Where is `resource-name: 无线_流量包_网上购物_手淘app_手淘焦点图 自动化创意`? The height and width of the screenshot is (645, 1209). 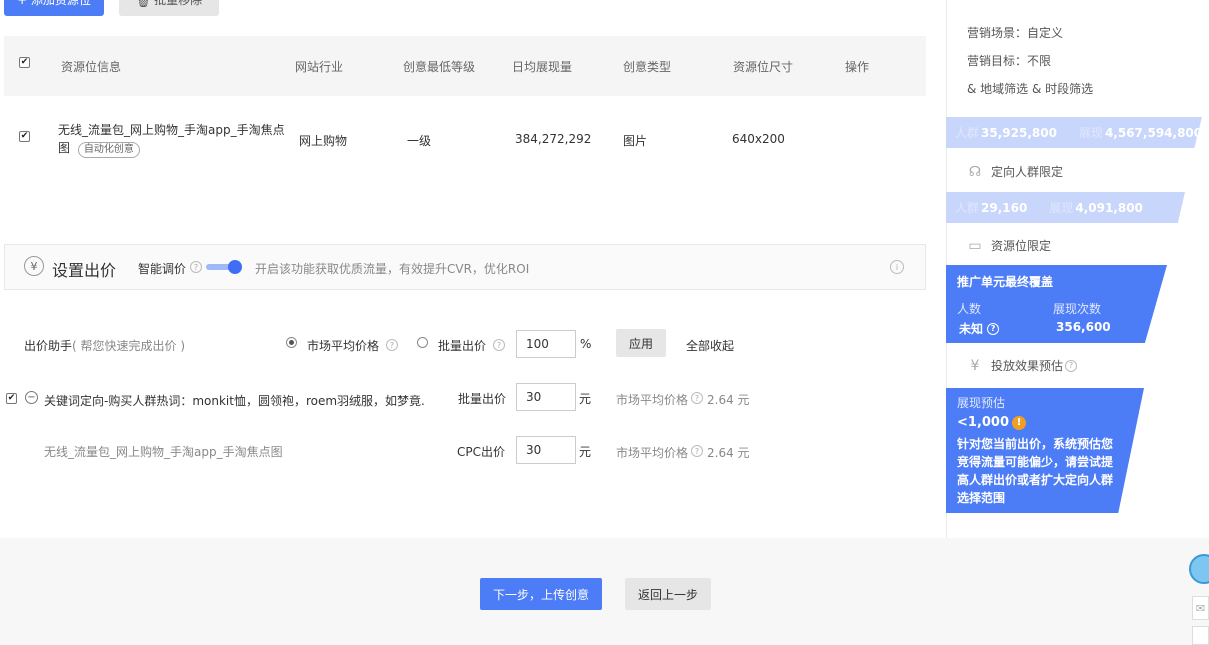
resource-name: 无线_流量包_网上购物_手淘app_手淘焦点图 自动化创意 is located at coordinates (174, 139).